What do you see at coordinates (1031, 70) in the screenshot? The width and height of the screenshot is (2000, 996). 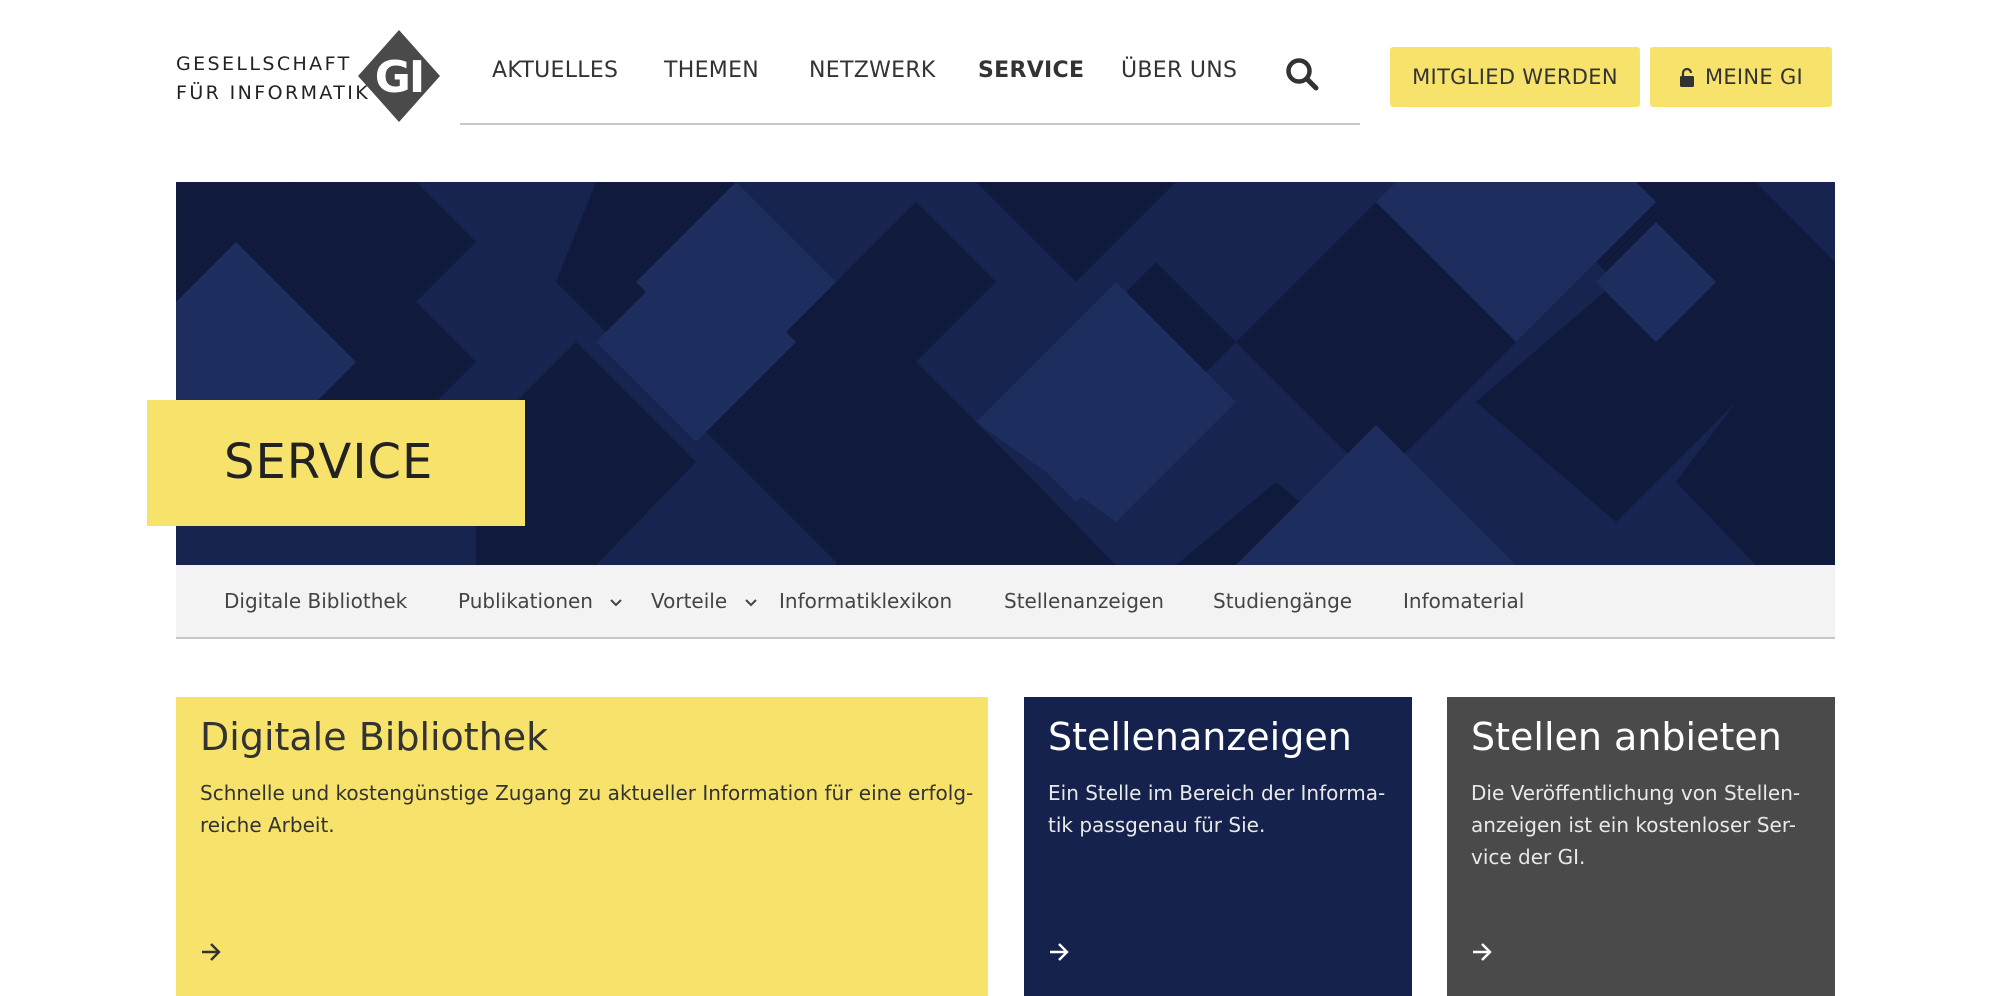 I see `nav-item-service: SERVICE` at bounding box center [1031, 70].